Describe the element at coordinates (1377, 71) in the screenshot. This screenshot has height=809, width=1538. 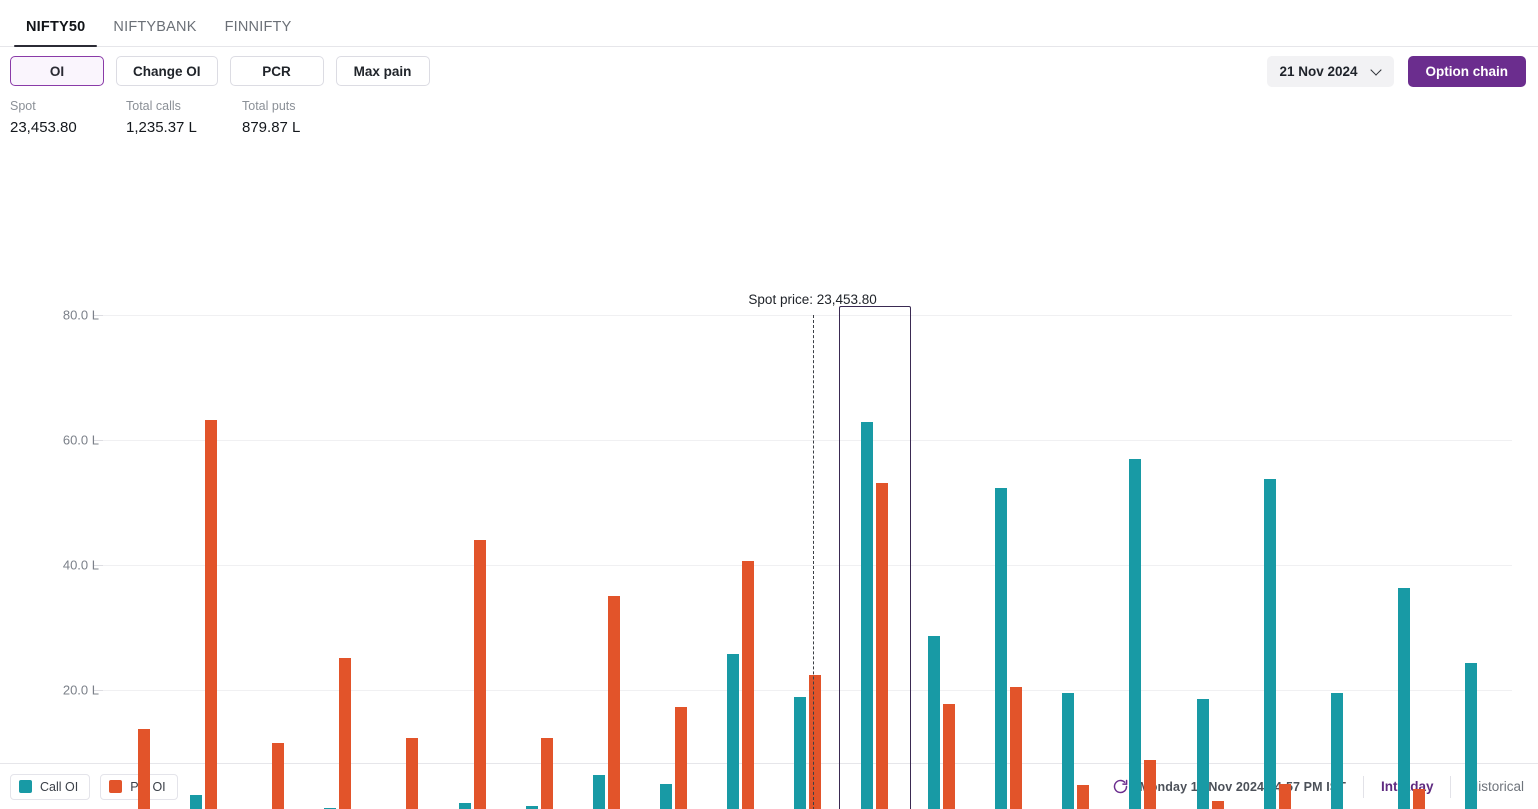
I see `chevron-down-icon` at that location.